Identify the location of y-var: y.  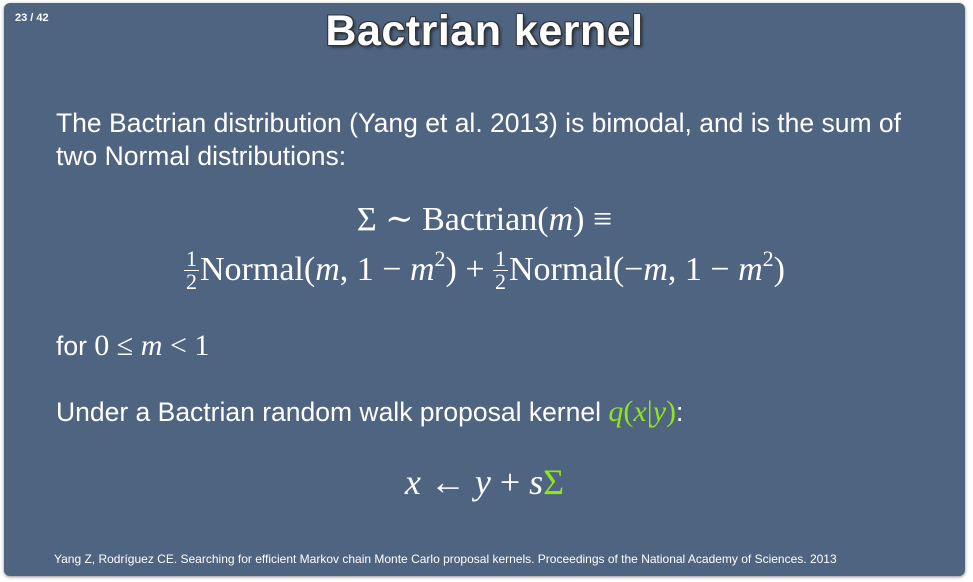
(482, 482).